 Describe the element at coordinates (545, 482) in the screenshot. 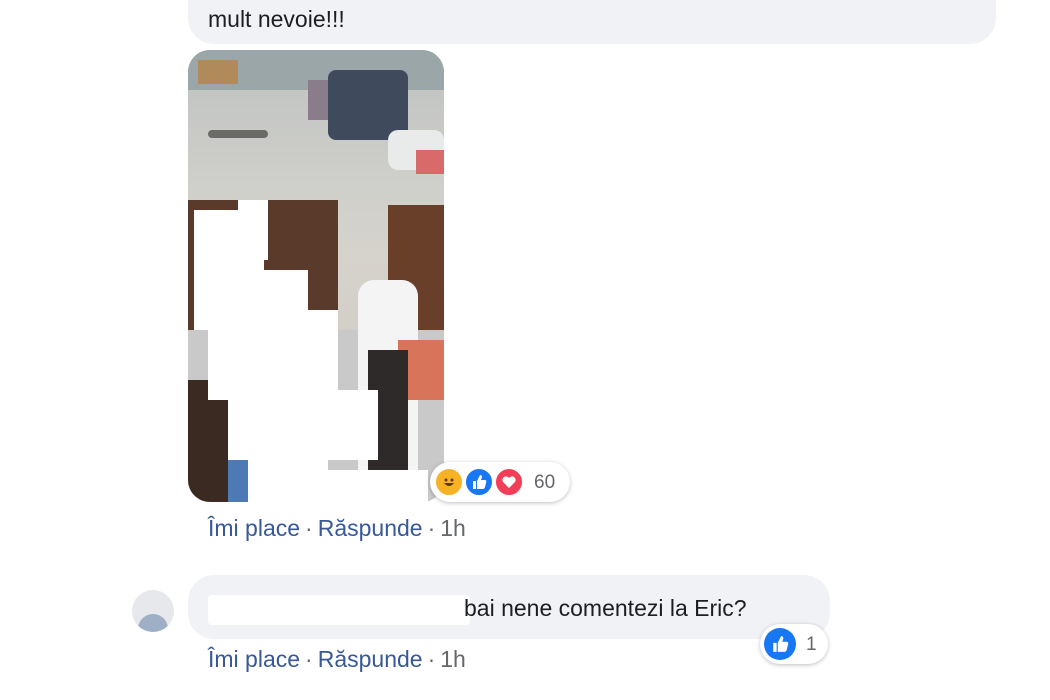

I see `reaction-count: 60` at that location.